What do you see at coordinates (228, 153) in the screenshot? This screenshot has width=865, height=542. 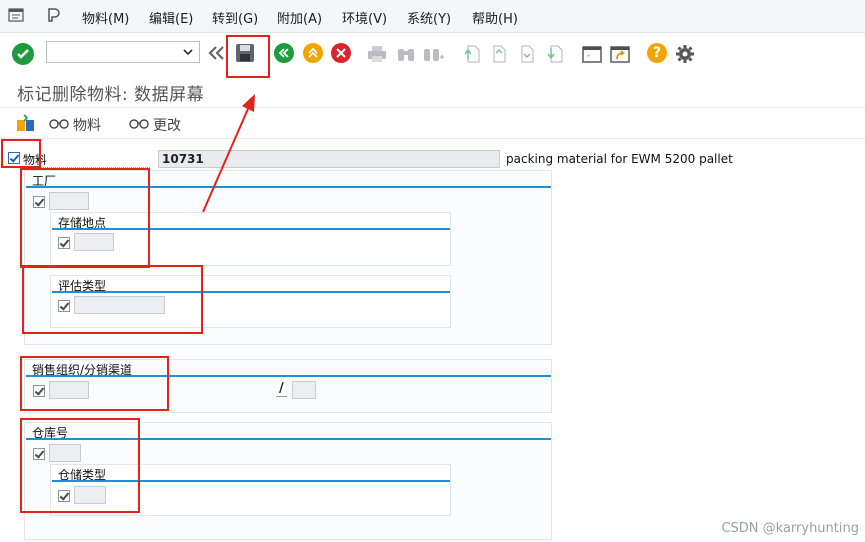 I see `annotation-arrow-icon` at bounding box center [228, 153].